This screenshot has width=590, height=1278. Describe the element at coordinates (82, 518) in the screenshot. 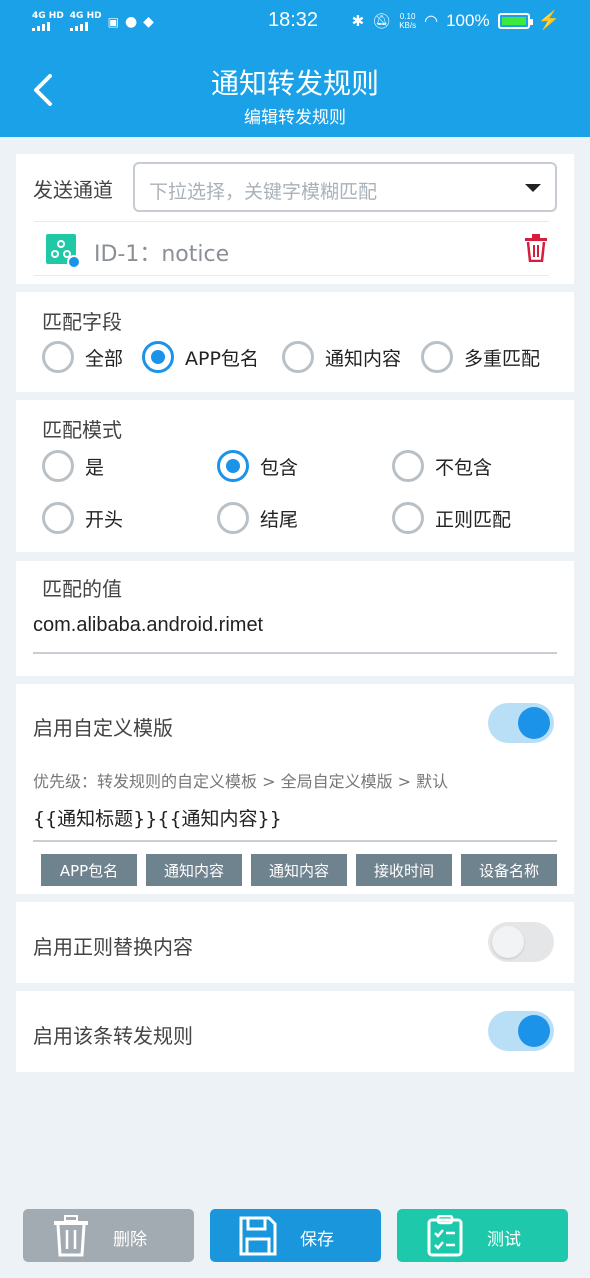

I see `radio-mode-starts: 开头` at that location.